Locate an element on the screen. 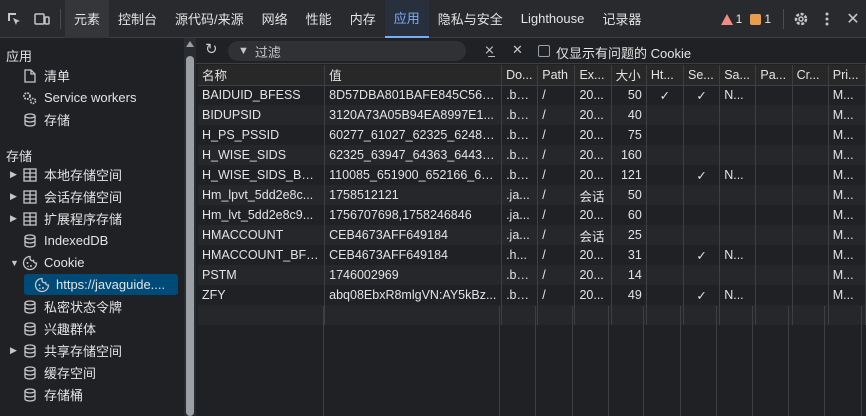 The image size is (866, 416). sidebar-item-storage_items-8: ▶ 共享存储空间 is located at coordinates (92, 350).